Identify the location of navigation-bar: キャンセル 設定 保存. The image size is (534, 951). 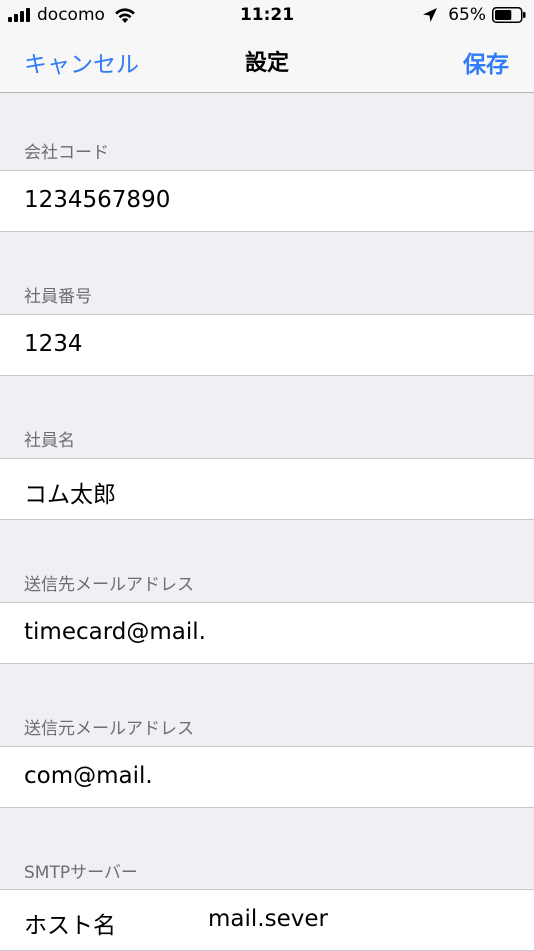
(267, 62).